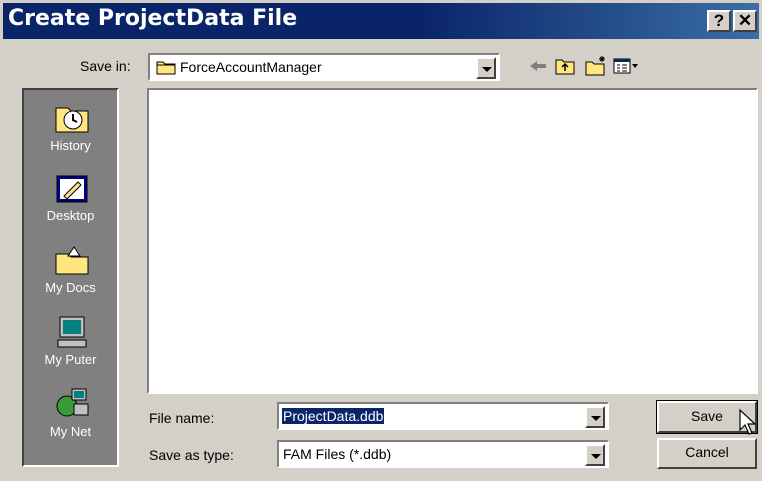 The height and width of the screenshot is (481, 762). I want to click on places-label-my-puter: My Puter, so click(70, 359).